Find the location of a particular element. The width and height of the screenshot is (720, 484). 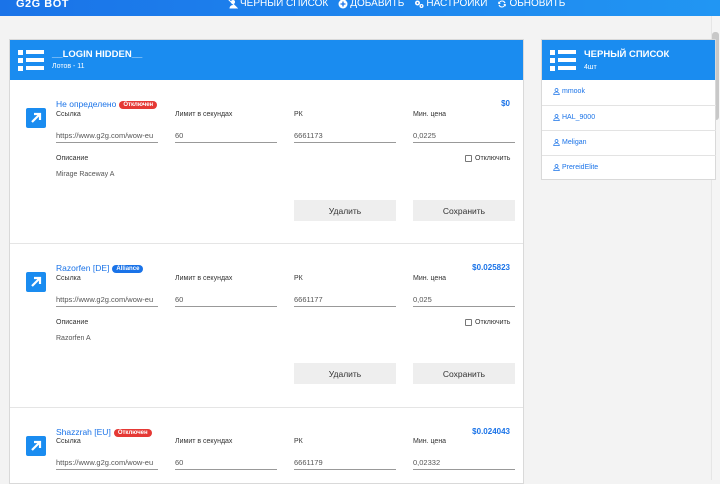

rk-input: 6661179 is located at coordinates (345, 461).